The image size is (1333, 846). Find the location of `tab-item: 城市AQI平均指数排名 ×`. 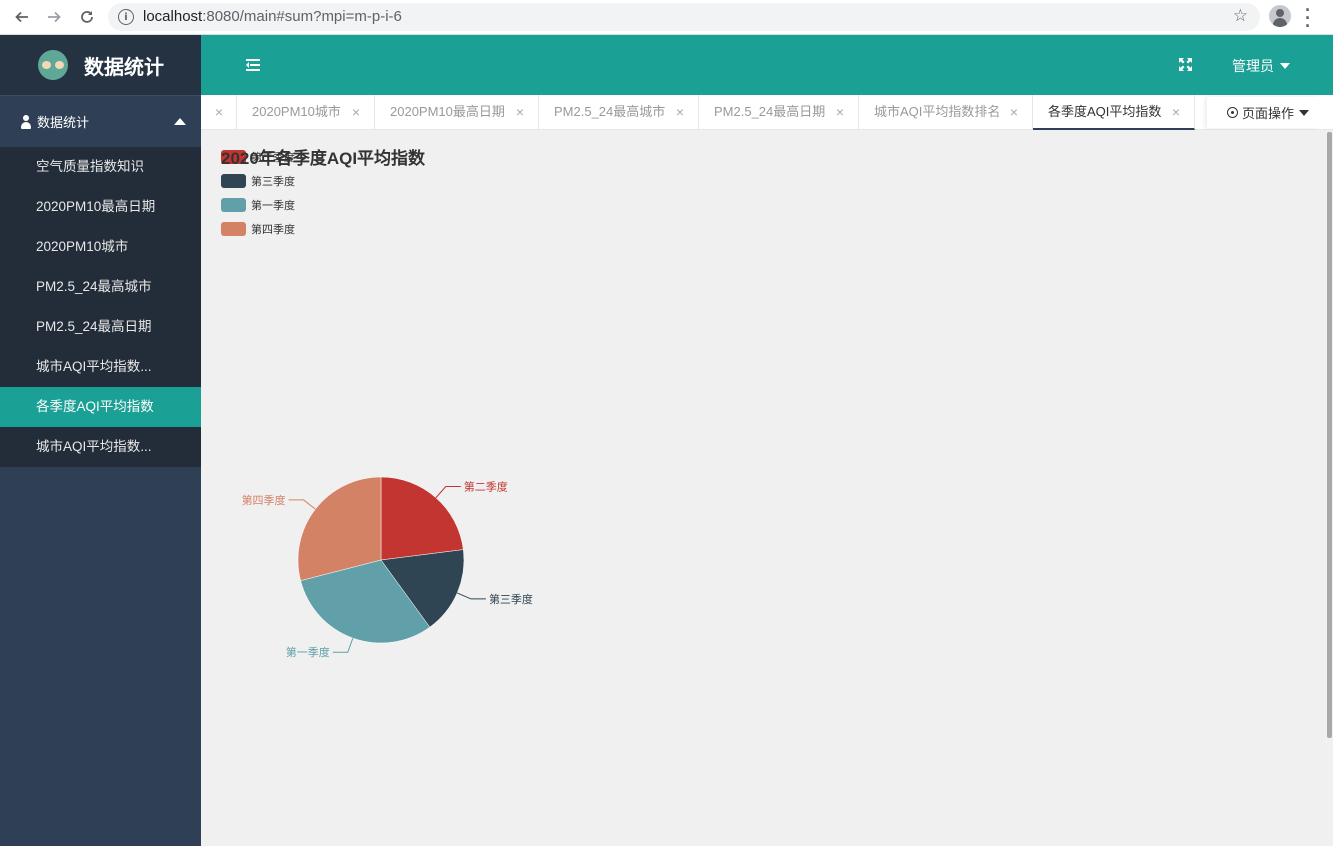

tab-item: 城市AQI平均指数排名 × is located at coordinates (946, 112).